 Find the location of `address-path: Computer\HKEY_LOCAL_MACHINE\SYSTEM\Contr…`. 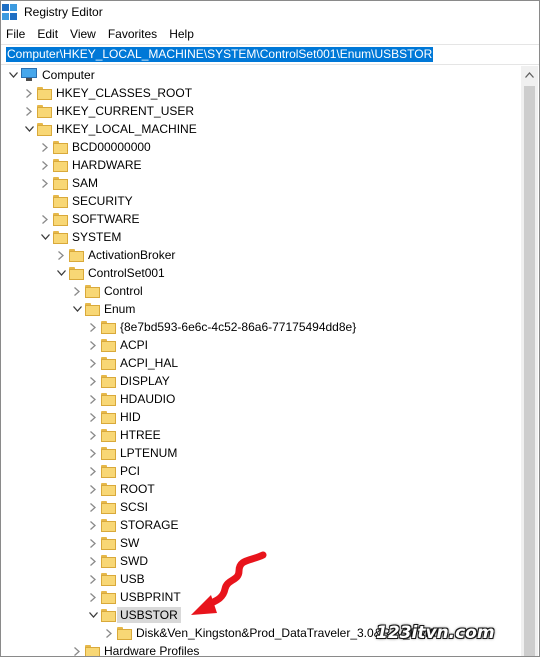

address-path: Computer\HKEY_LOCAL_MACHINE\SYSTEM\Contr… is located at coordinates (220, 54).